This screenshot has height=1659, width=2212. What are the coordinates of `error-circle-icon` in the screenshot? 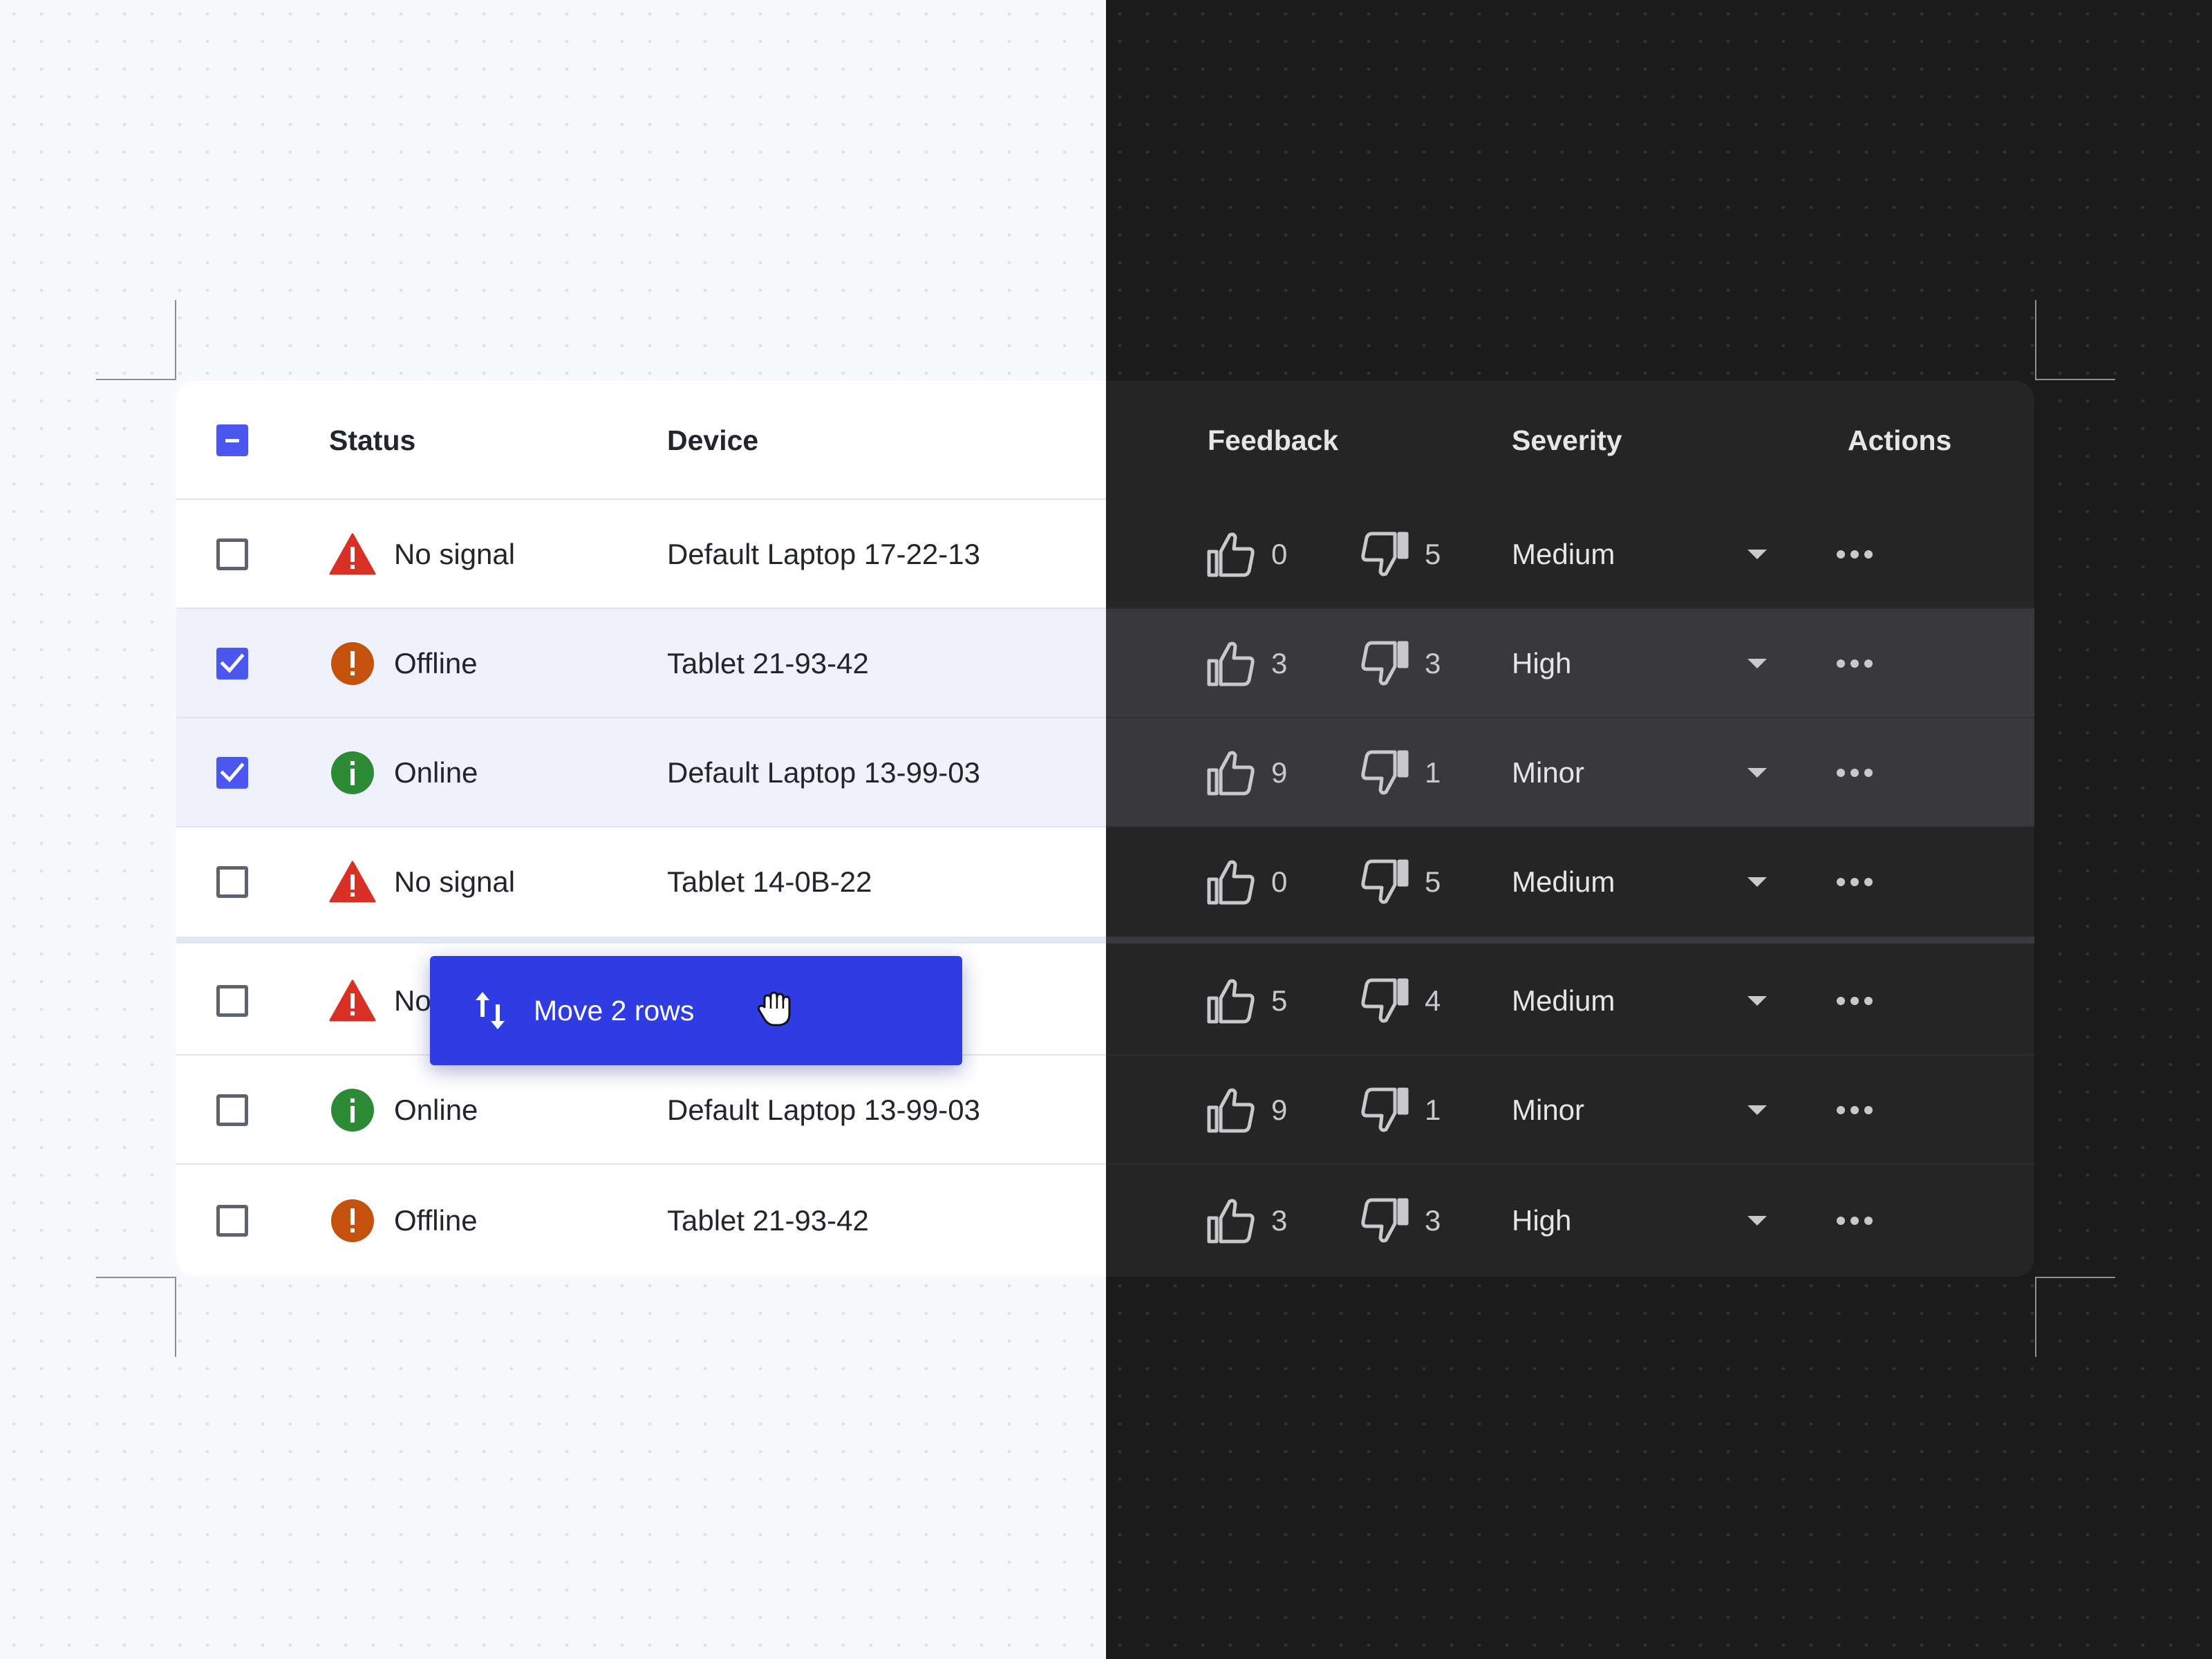 It's located at (352, 1220).